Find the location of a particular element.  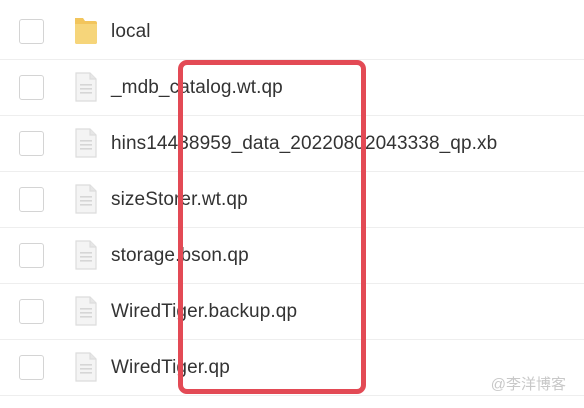

file-name: storage.bson.qp is located at coordinates (180, 255).